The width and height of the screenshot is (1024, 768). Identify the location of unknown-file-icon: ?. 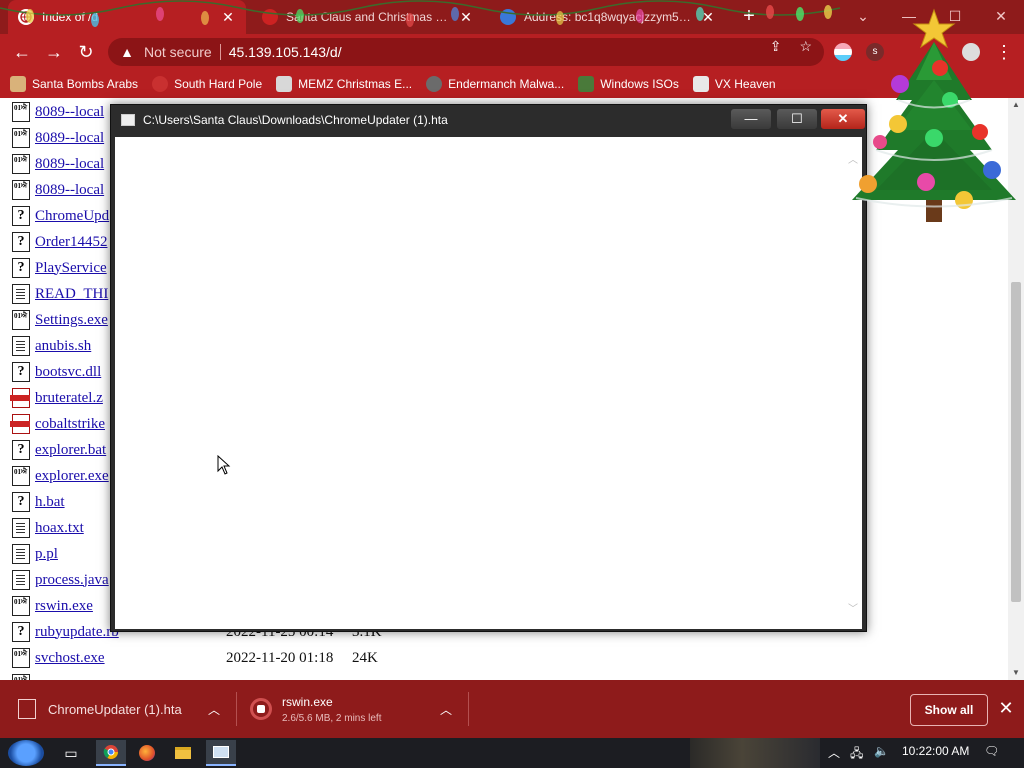
(21, 450).